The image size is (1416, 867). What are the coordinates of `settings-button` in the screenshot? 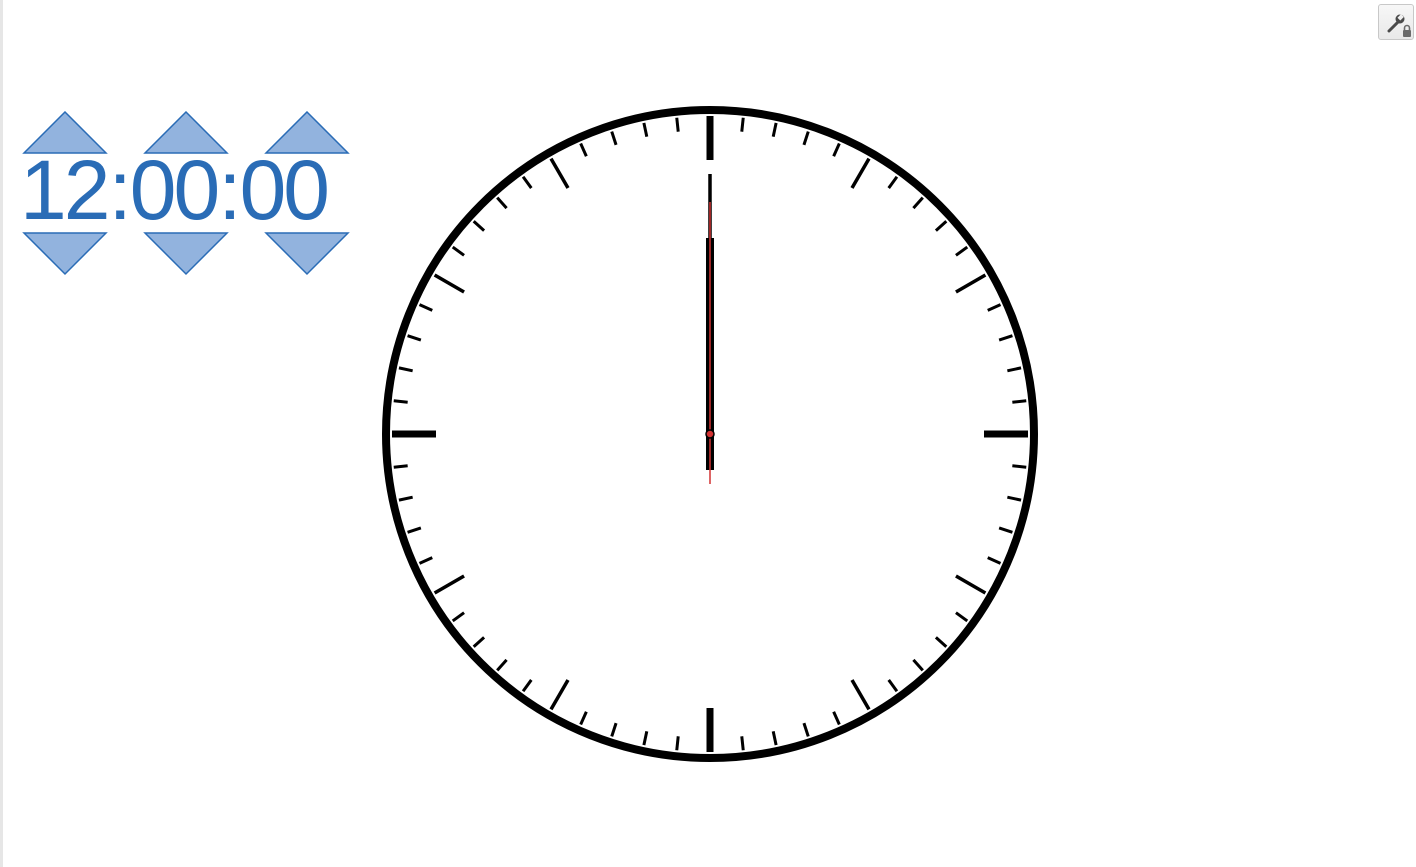 It's located at (1396, 22).